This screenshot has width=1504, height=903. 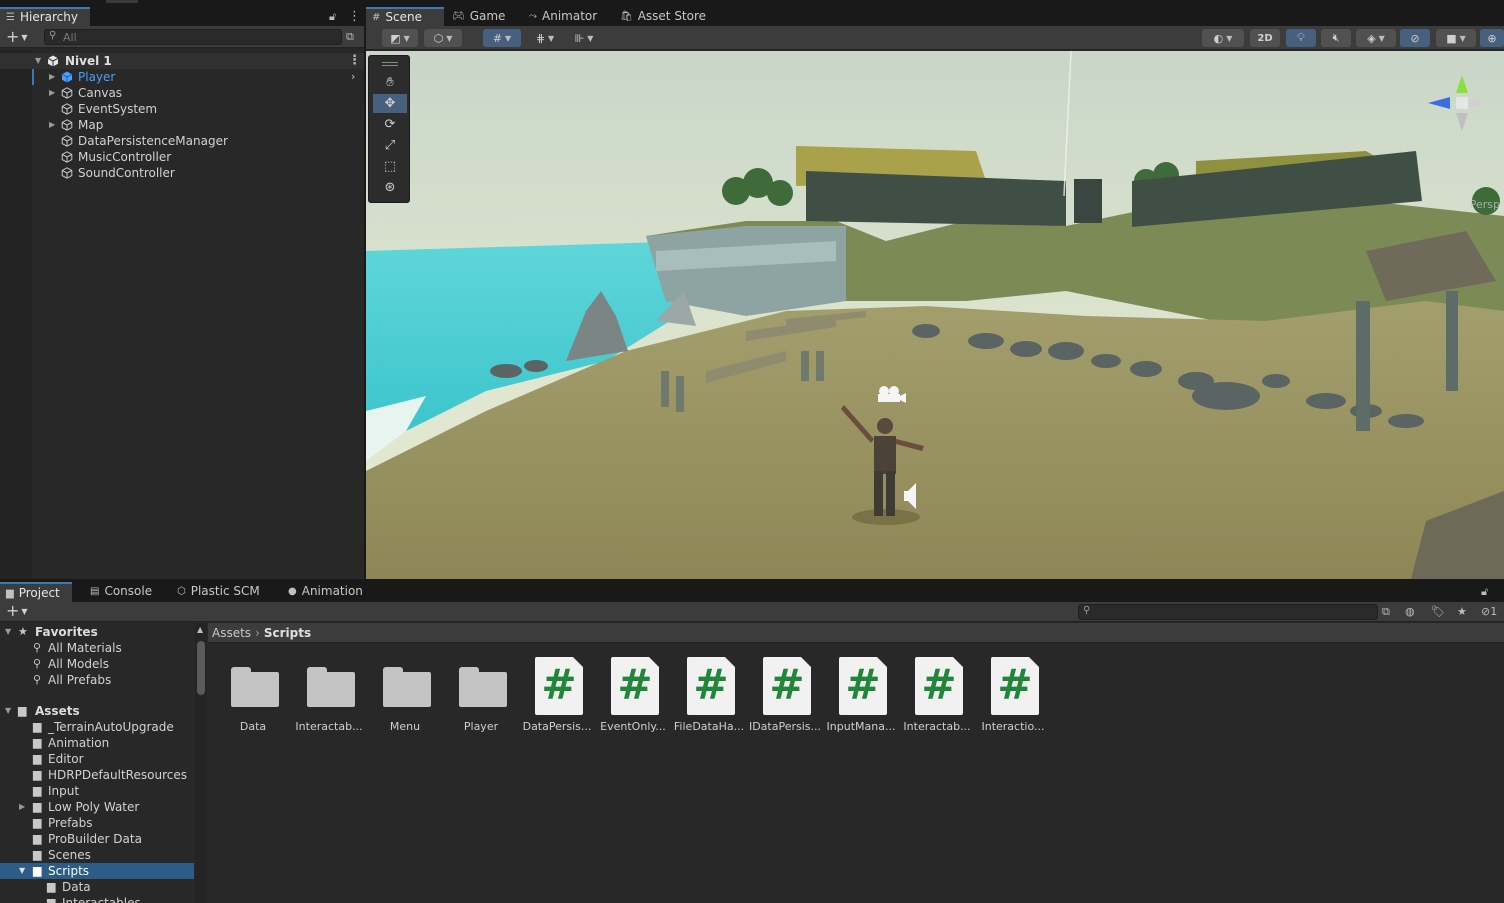 What do you see at coordinates (390, 124) in the screenshot?
I see `rotate-tool-icon: ⟳` at bounding box center [390, 124].